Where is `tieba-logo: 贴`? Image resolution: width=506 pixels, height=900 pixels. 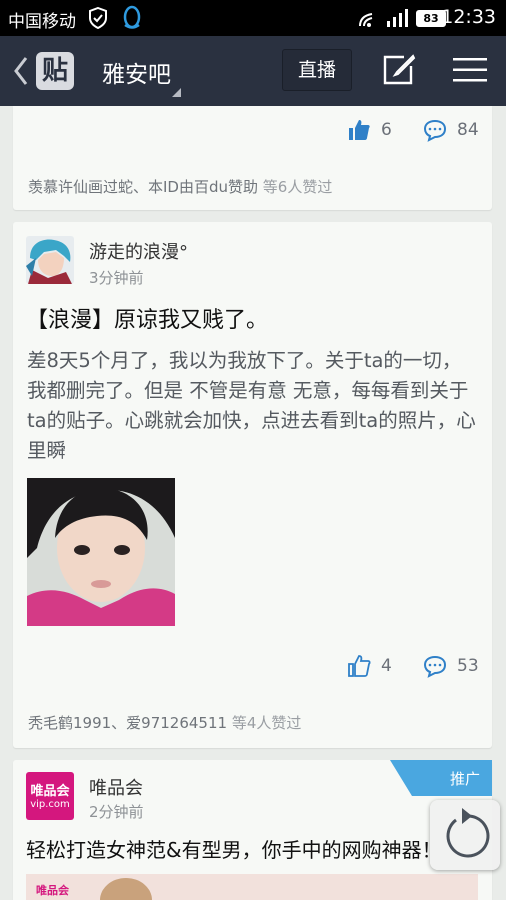 tieba-logo: 贴 is located at coordinates (55, 71).